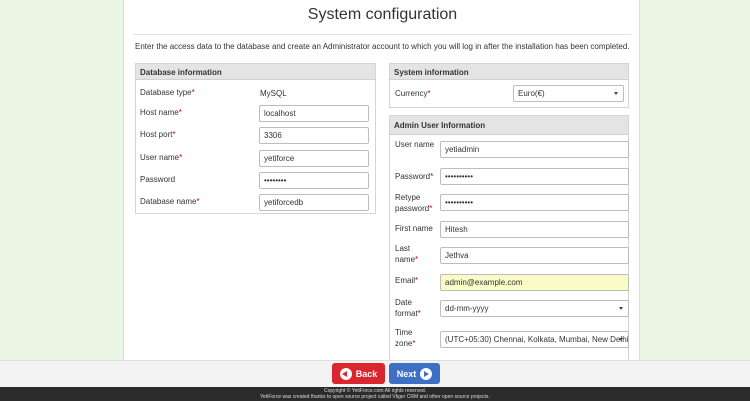 The image size is (750, 401). I want to click on admin-password-input: ••••••••••, so click(534, 176).